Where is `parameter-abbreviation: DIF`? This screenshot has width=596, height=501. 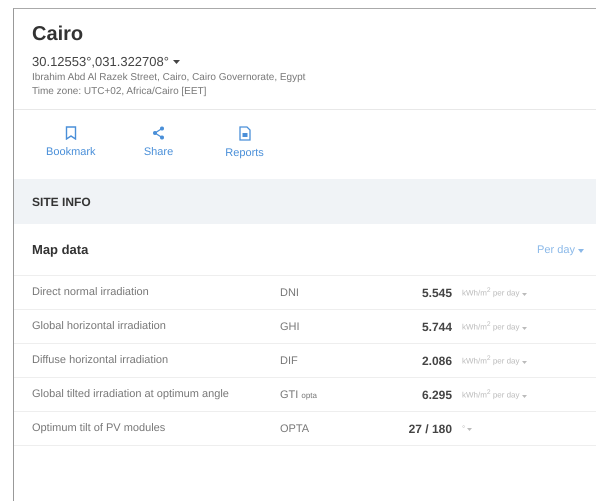
parameter-abbreviation: DIF is located at coordinates (289, 360).